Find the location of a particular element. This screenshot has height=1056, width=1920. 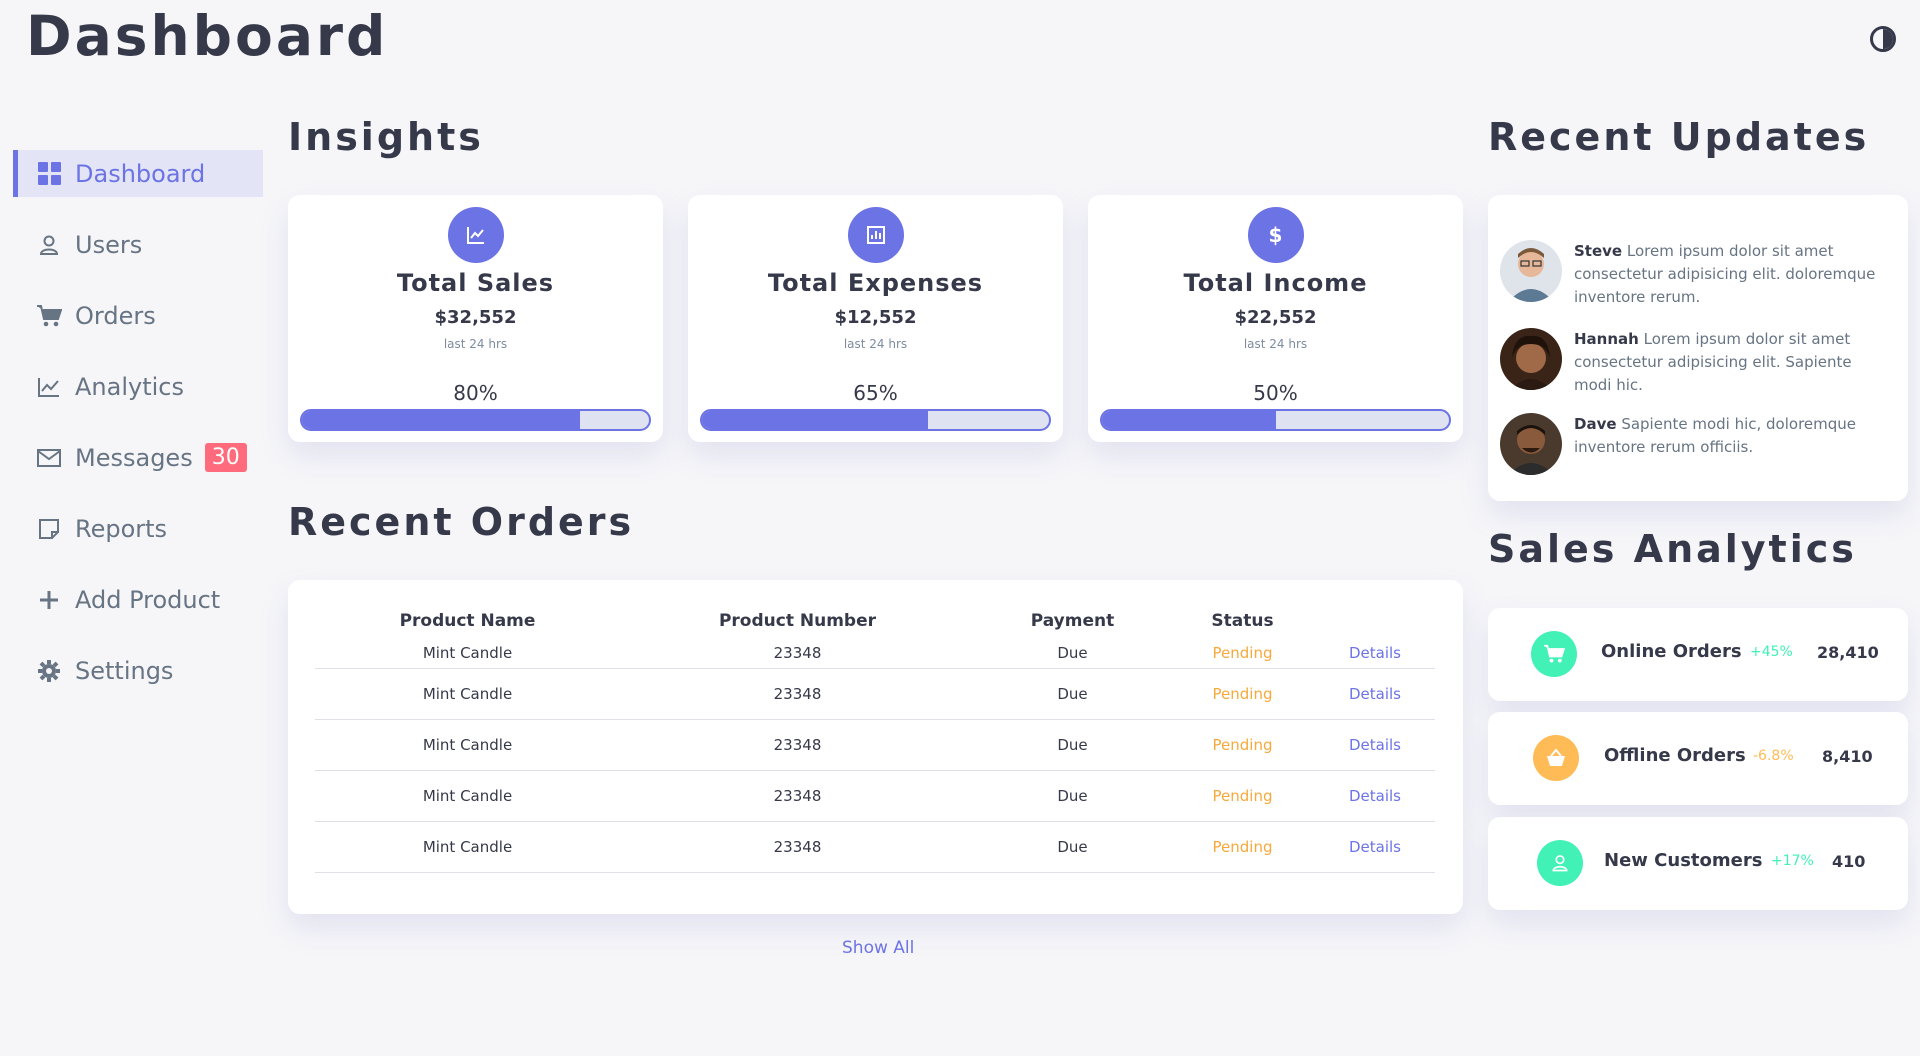

chart-icon is located at coordinates (49, 387).